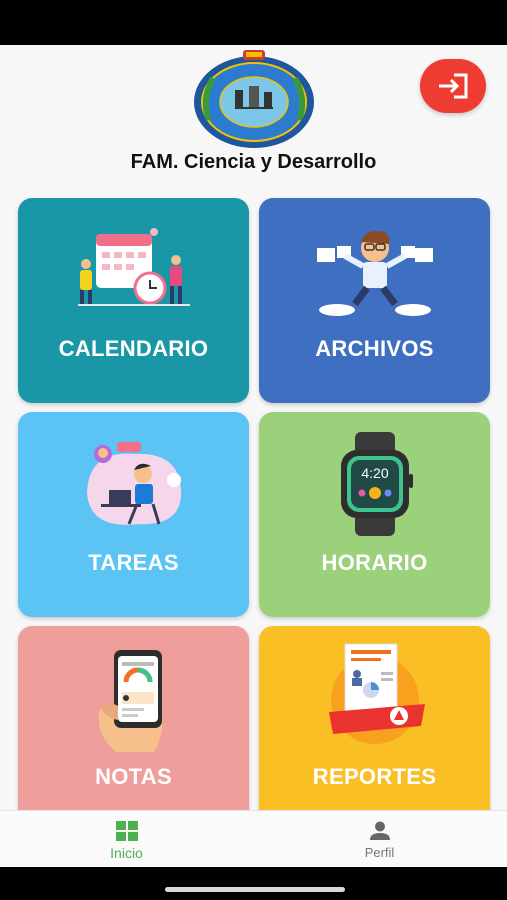  What do you see at coordinates (133, 267) in the screenshot?
I see `calendar-illustration` at bounding box center [133, 267].